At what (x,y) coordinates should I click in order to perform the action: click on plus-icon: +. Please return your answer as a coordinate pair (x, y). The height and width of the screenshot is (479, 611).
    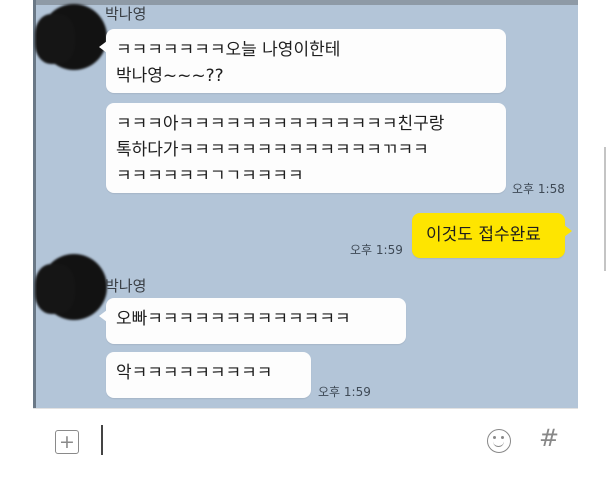
    Looking at the image, I should click on (67, 442).